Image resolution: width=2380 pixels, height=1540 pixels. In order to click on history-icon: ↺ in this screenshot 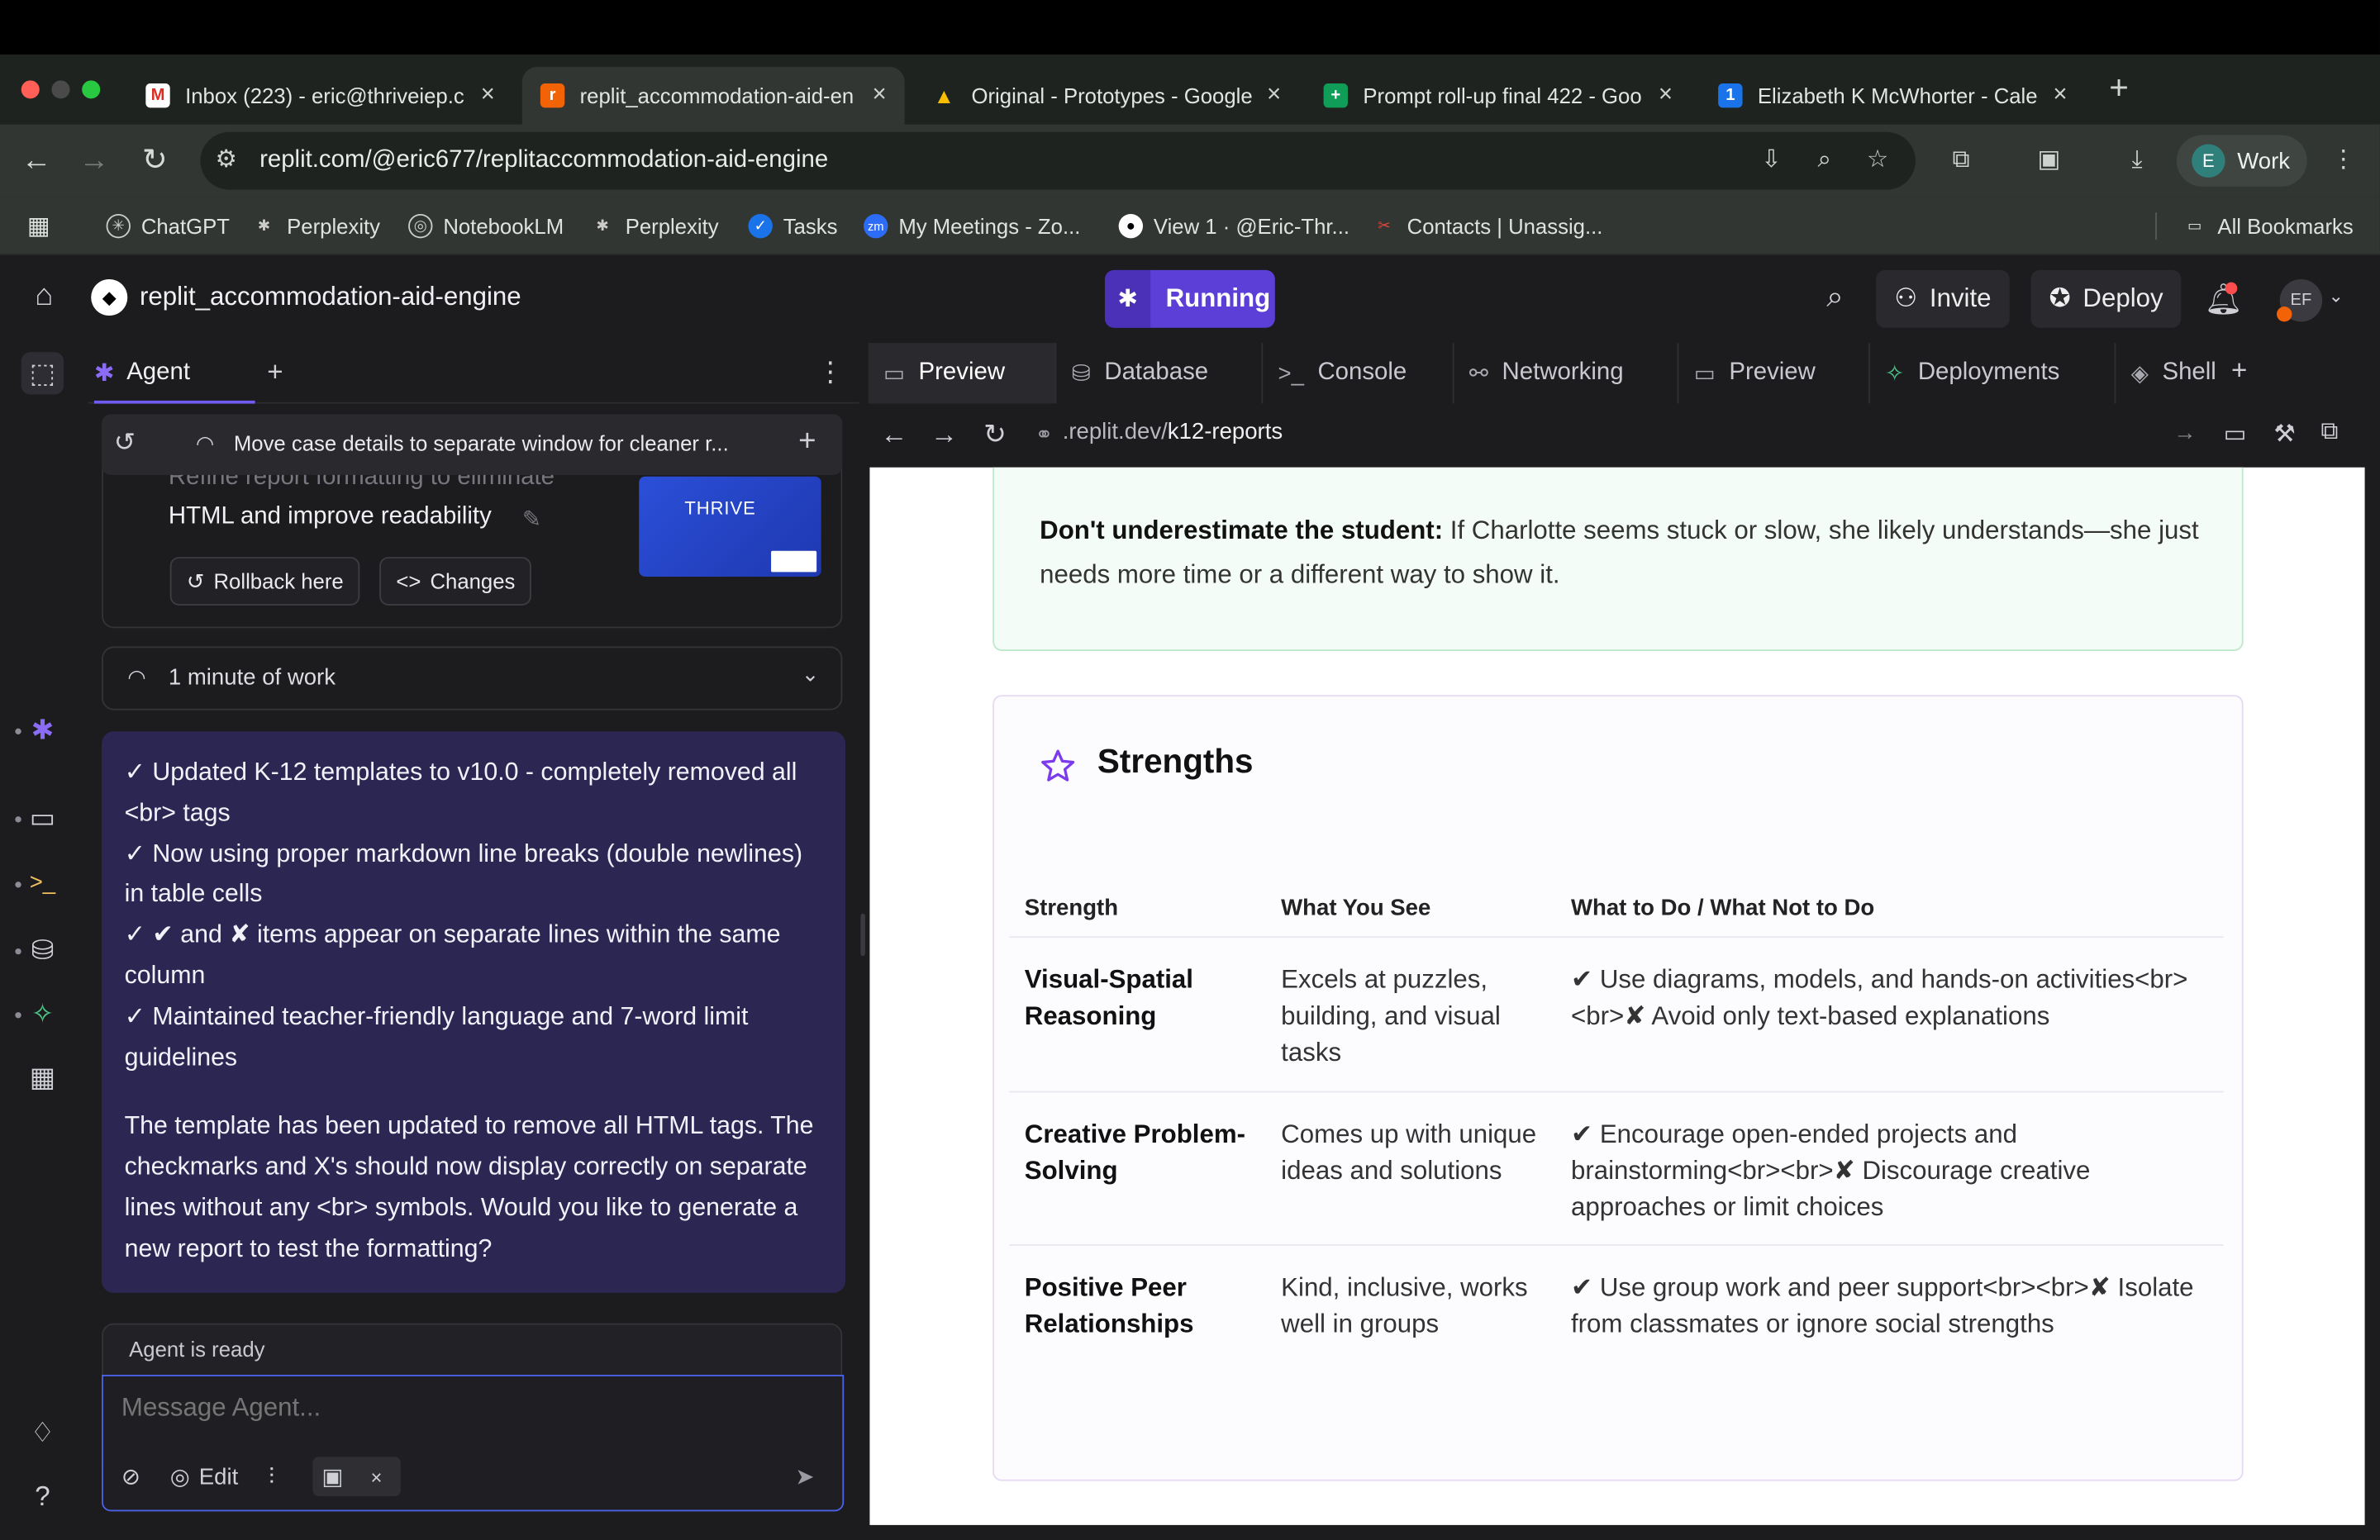, I will do `click(125, 443)`.